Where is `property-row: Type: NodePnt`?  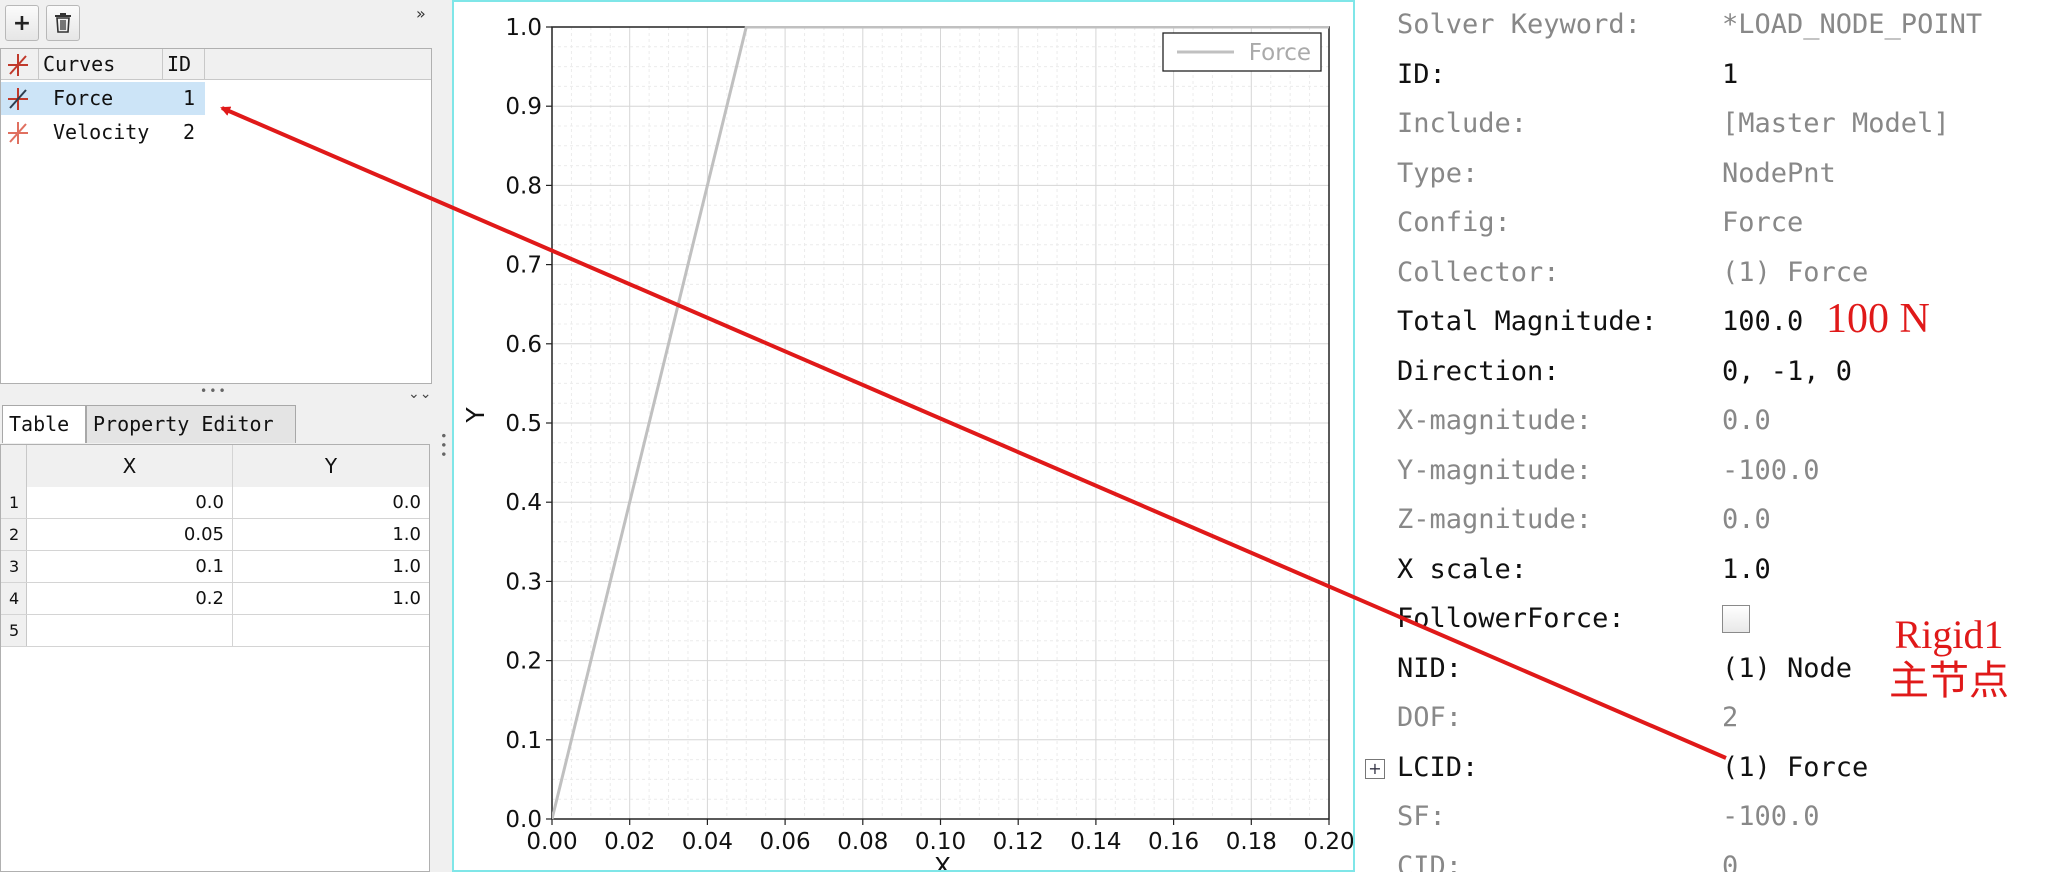 property-row: Type: NodePnt is located at coordinates (1701, 174).